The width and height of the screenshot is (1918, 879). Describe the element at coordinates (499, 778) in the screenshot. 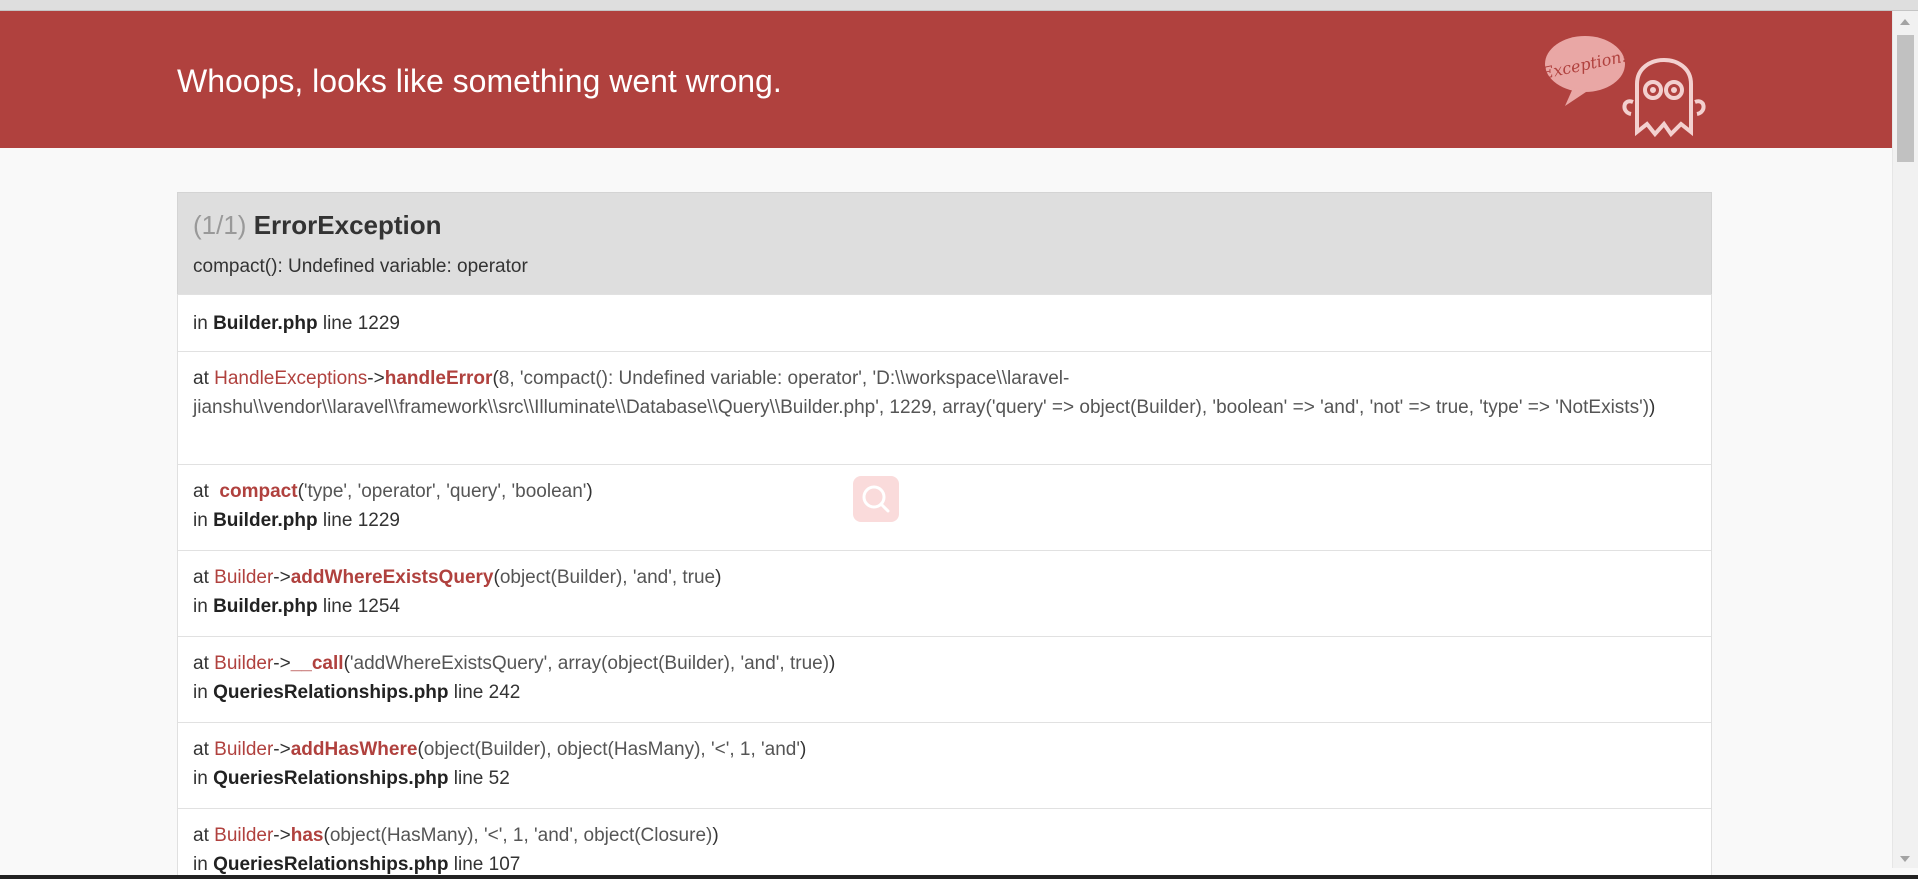

I see `trace-line: 52` at that location.